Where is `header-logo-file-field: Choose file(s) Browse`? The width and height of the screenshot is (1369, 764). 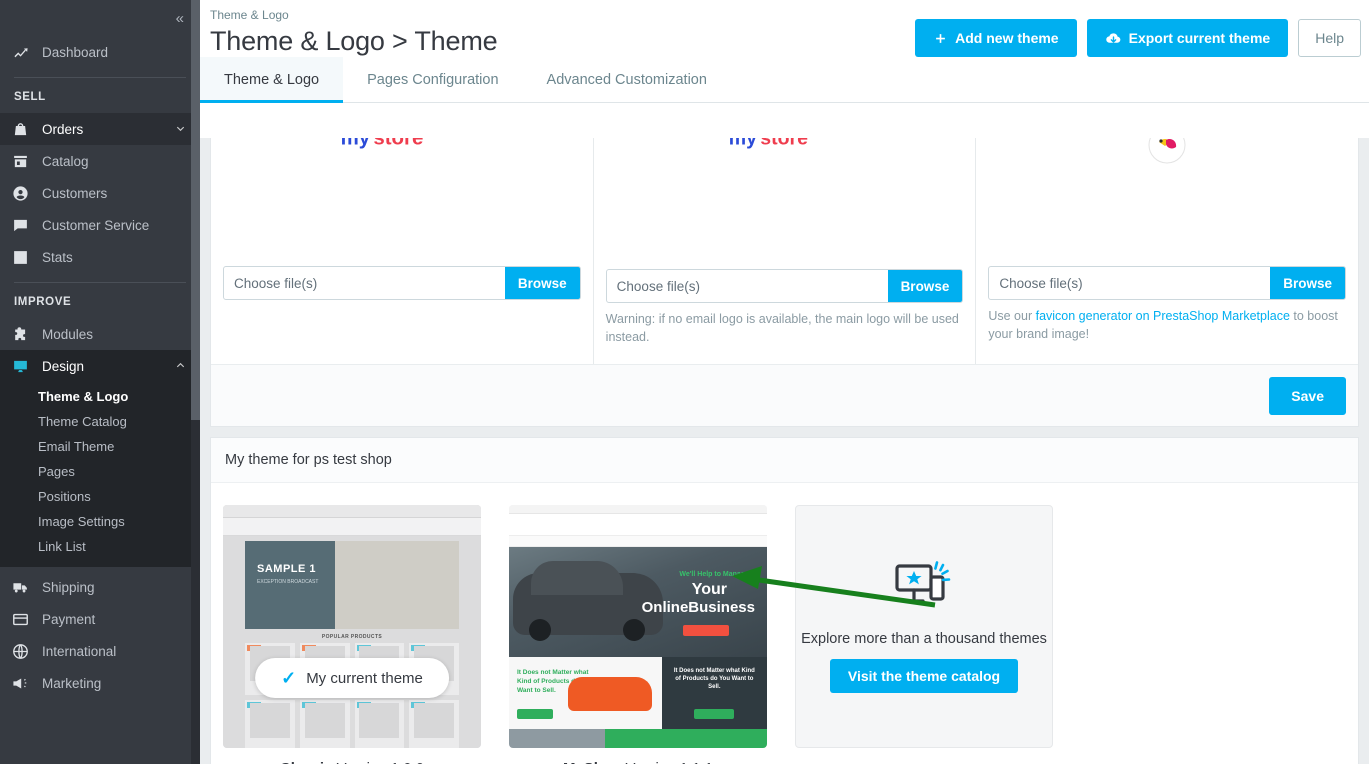
header-logo-file-field: Choose file(s) Browse is located at coordinates (402, 283).